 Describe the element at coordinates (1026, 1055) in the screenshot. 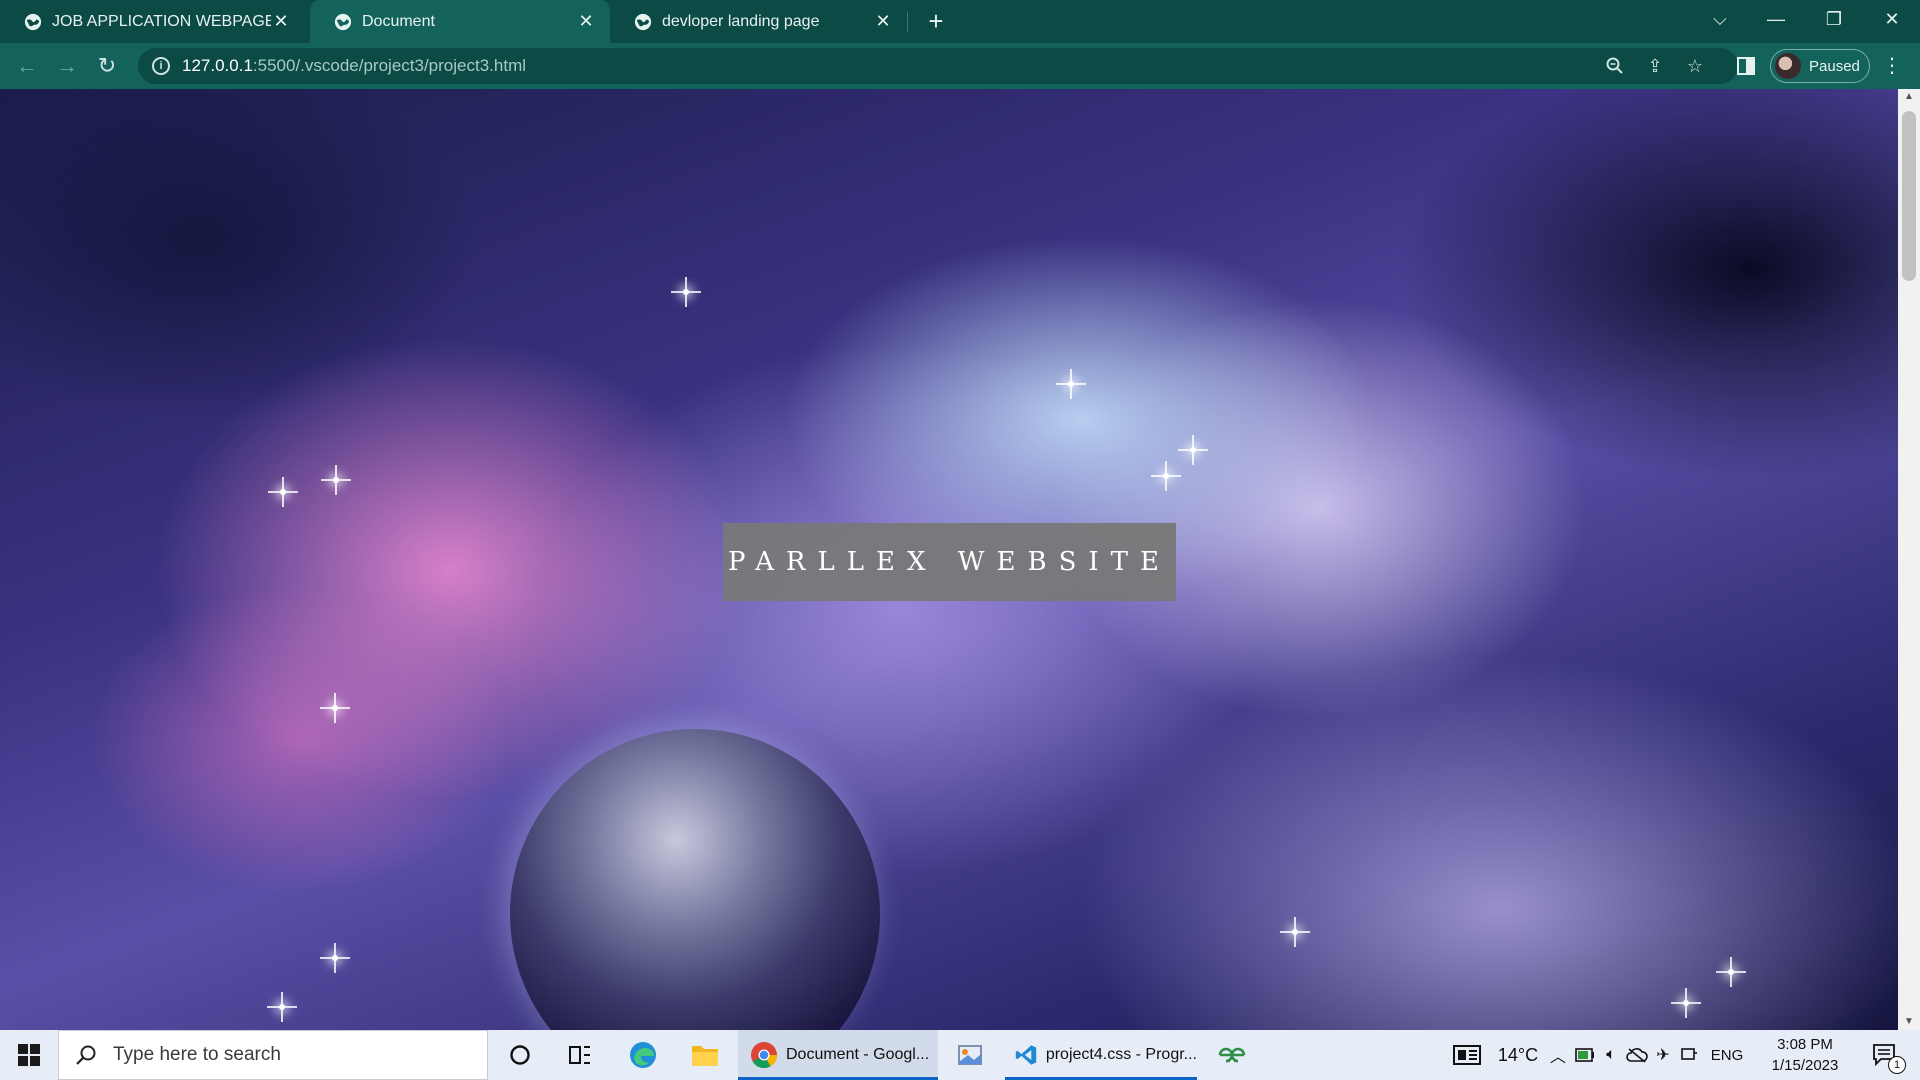

I see `vscode-icon` at that location.